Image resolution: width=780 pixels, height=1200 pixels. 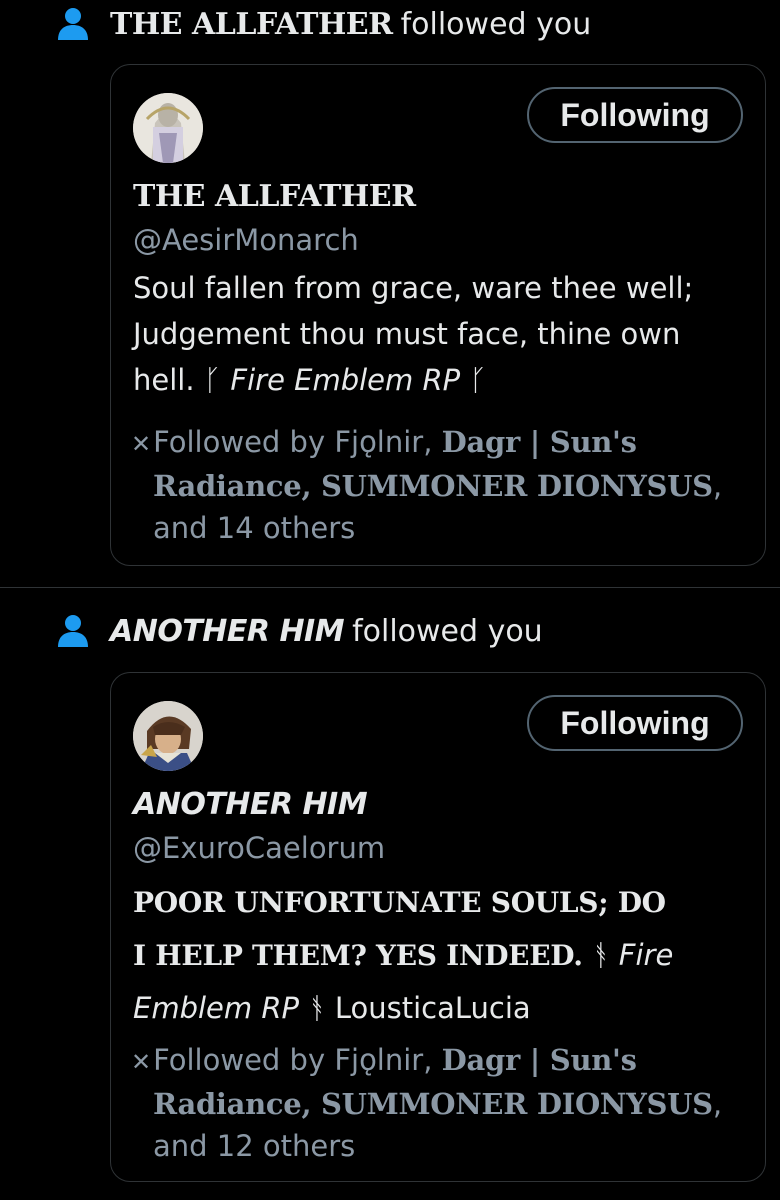 What do you see at coordinates (274, 196) in the screenshot?
I see `card-display-name: THE ALLFATHER` at bounding box center [274, 196].